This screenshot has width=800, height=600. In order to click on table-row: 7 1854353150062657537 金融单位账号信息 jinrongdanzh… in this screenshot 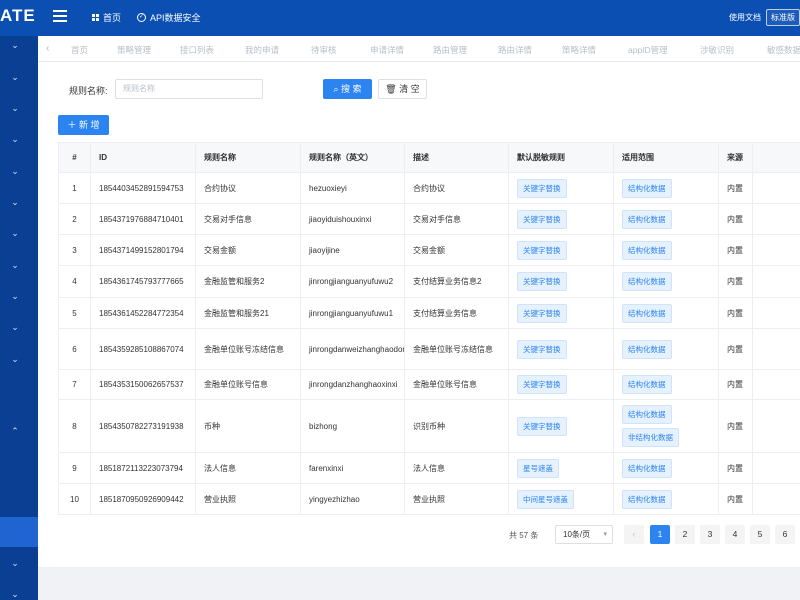, I will do `click(429, 384)`.